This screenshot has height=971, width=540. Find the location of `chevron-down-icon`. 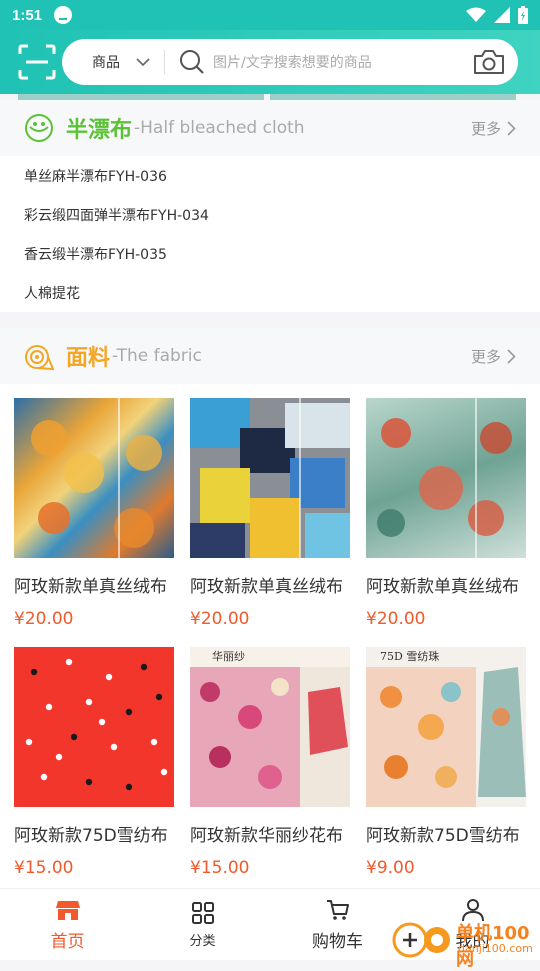

chevron-down-icon is located at coordinates (143, 61).